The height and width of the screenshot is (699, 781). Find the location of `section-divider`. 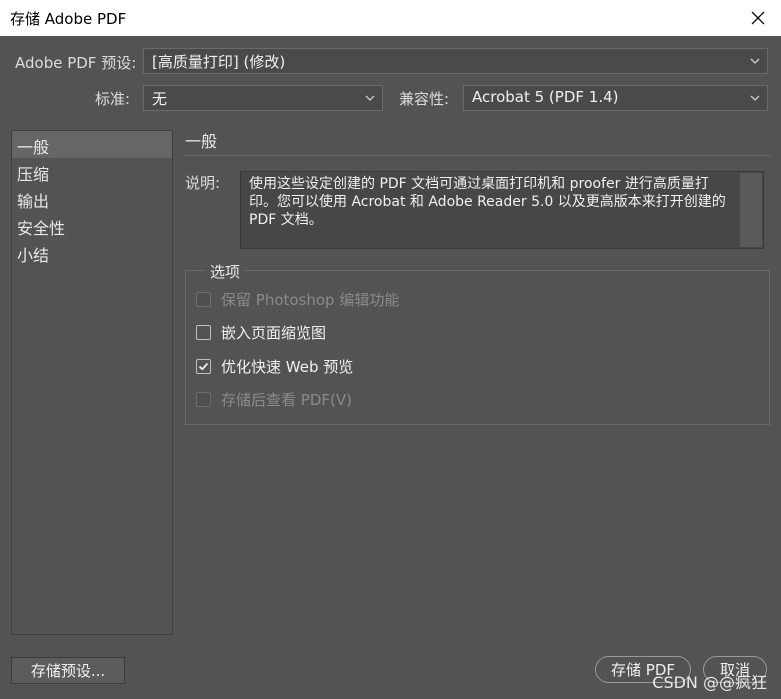

section-divider is located at coordinates (477, 155).